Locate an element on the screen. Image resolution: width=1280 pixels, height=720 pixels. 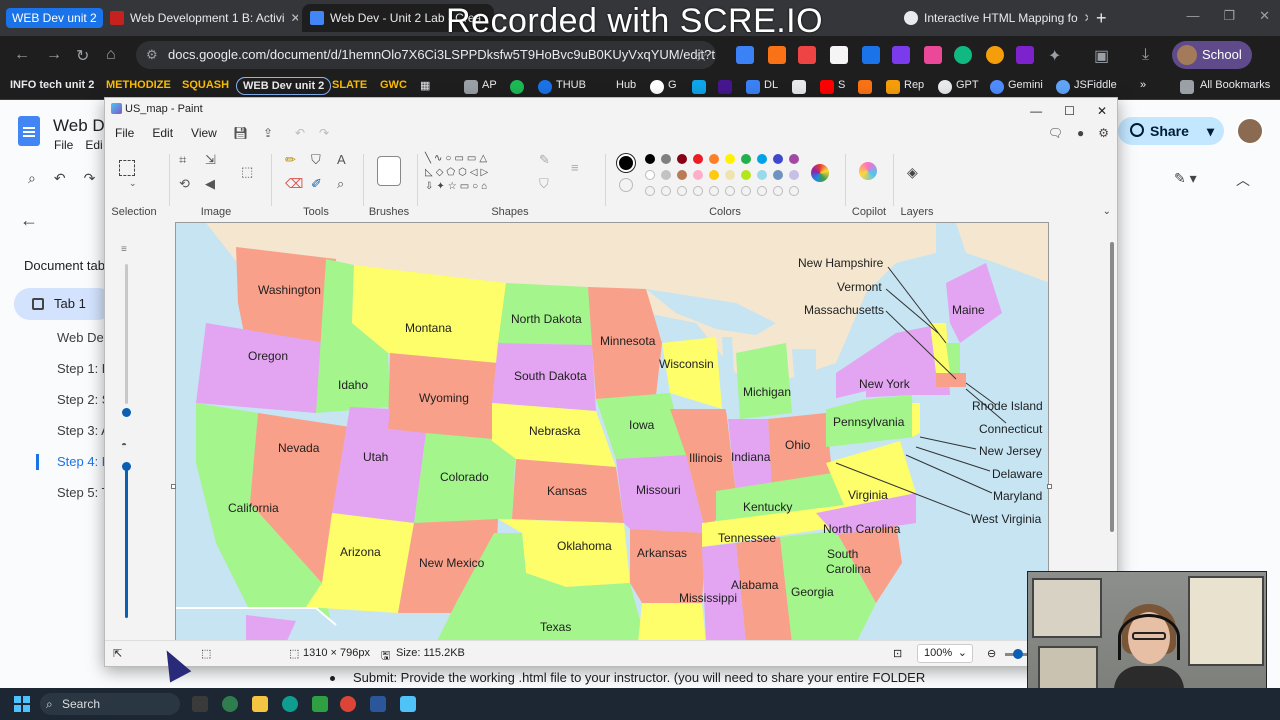
zoom-out-icon: ⊖ is located at coordinates (991, 653).